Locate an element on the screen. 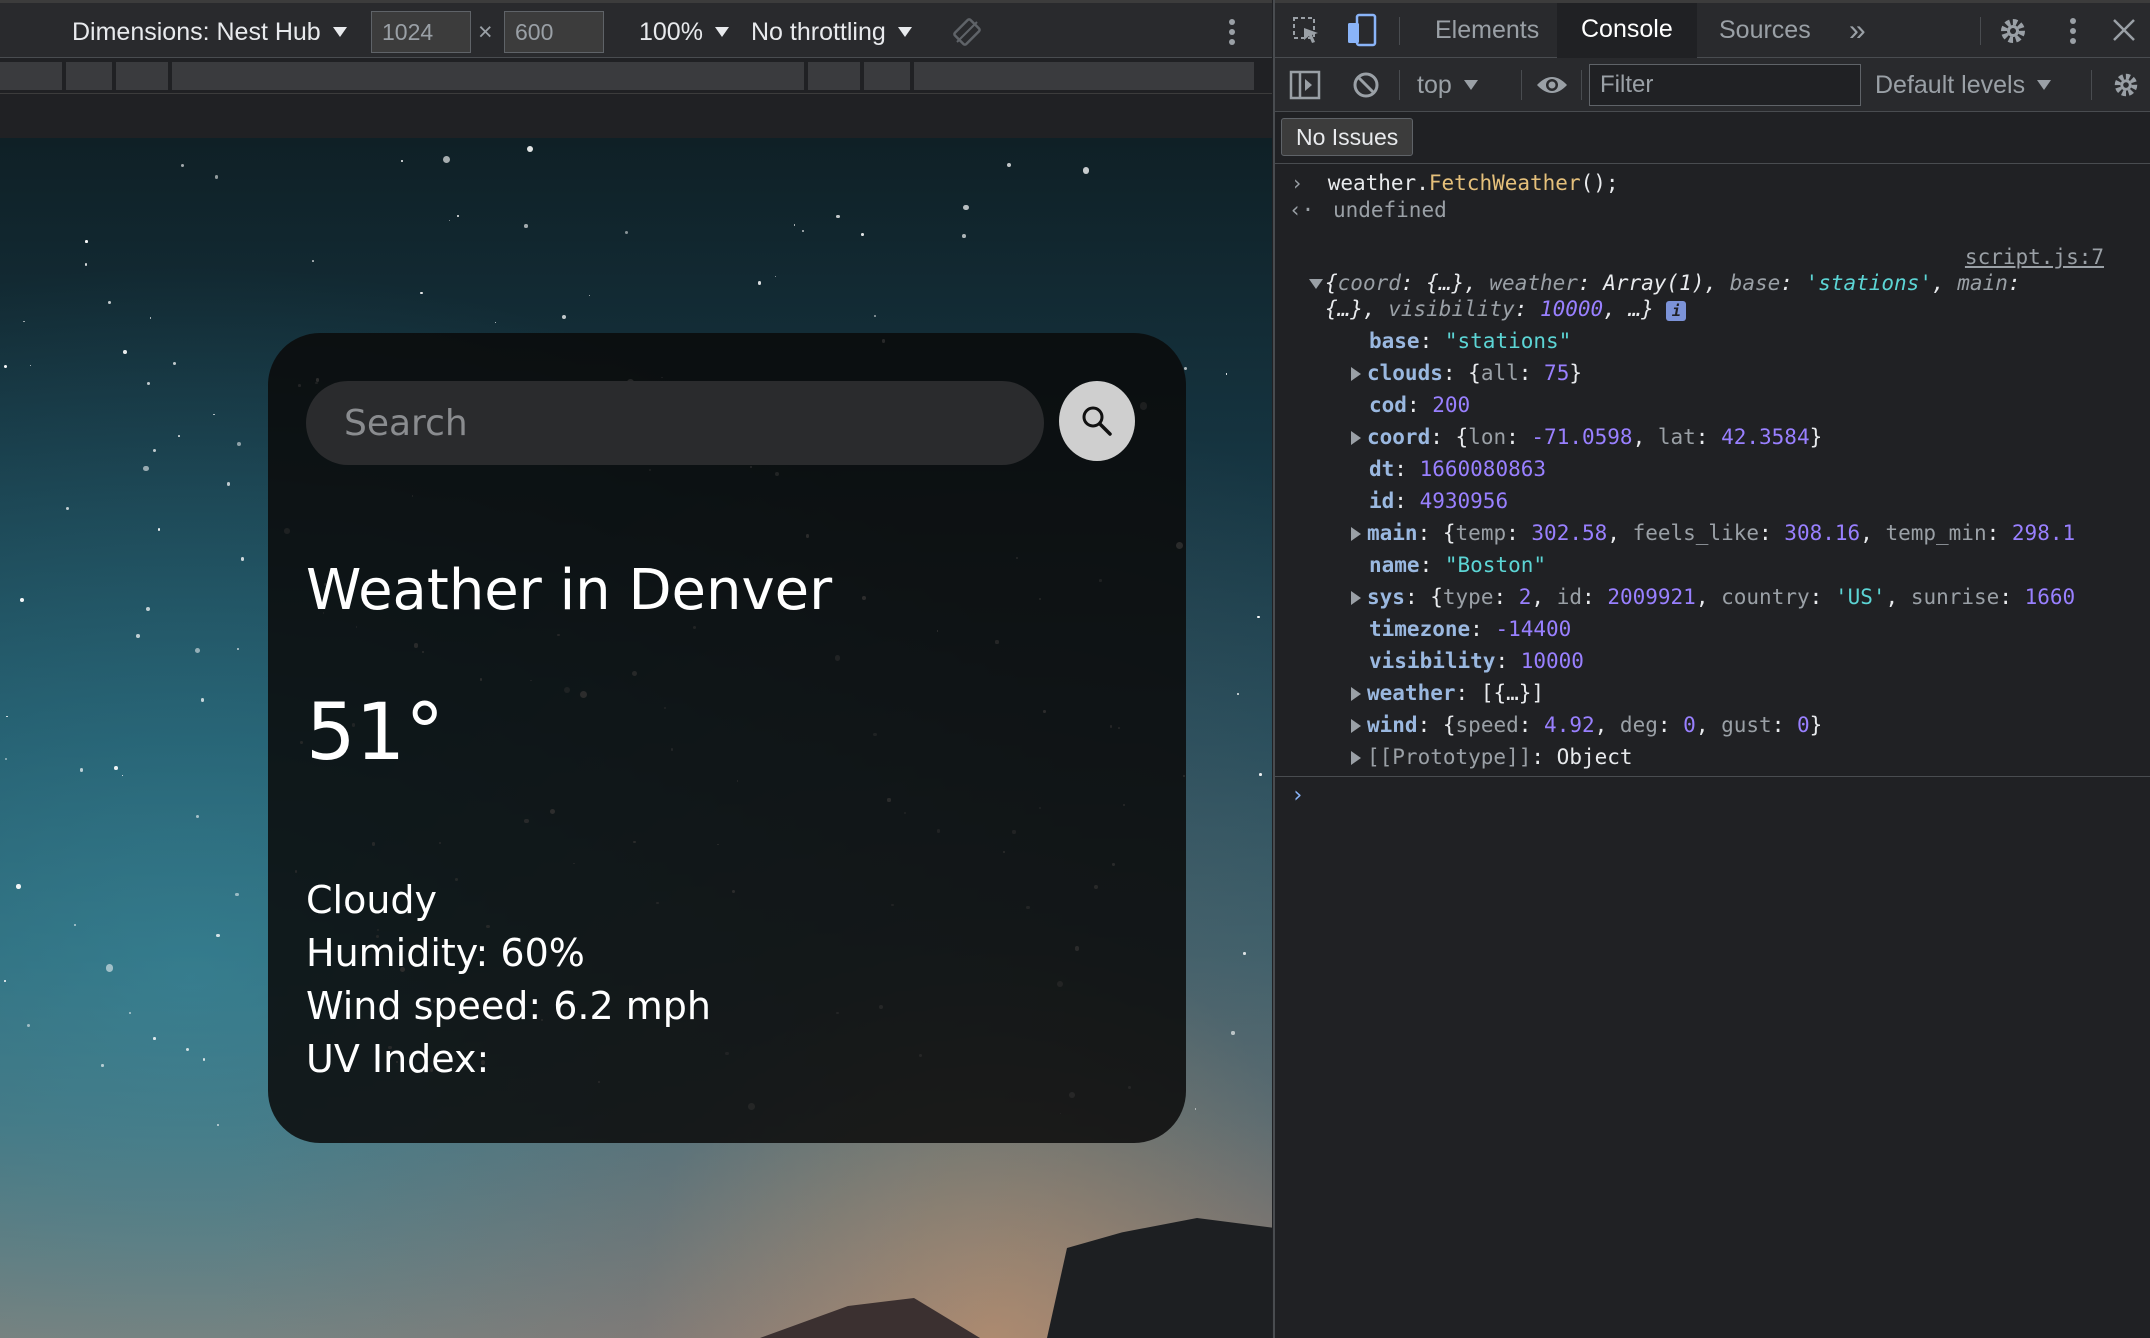 This screenshot has width=2150, height=1338. close-icon is located at coordinates (2124, 30).